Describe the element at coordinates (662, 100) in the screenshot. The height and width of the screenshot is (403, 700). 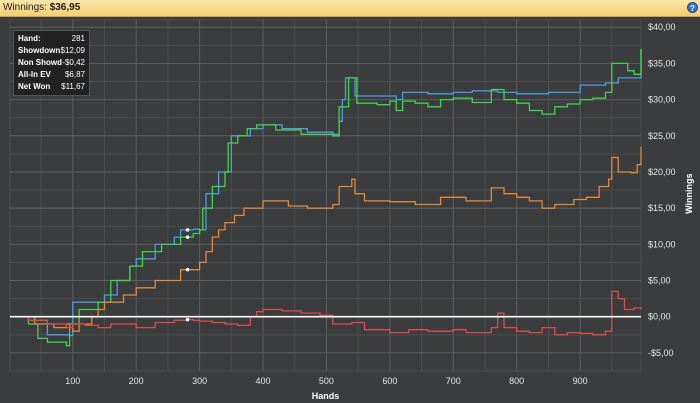
I see `y-tick-label: $30,00` at that location.